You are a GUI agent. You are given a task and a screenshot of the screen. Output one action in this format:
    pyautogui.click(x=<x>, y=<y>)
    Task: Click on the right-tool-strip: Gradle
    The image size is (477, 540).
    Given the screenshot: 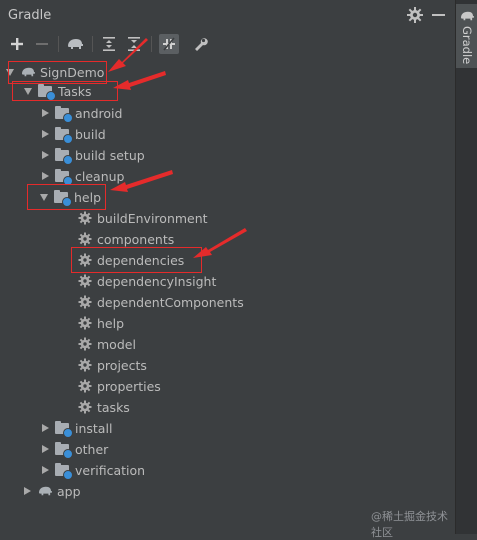 What is the action you would take?
    pyautogui.click(x=466, y=267)
    